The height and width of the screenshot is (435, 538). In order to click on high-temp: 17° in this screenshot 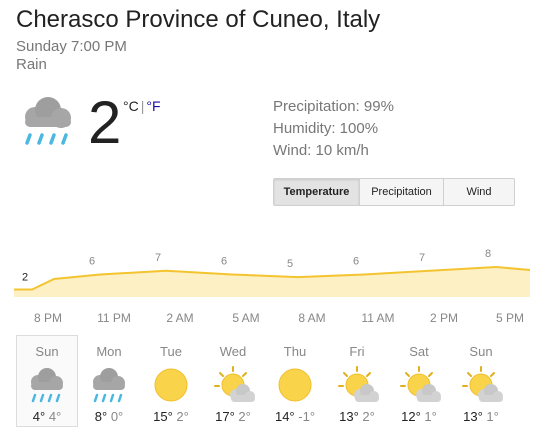, I will do `click(225, 416)`.